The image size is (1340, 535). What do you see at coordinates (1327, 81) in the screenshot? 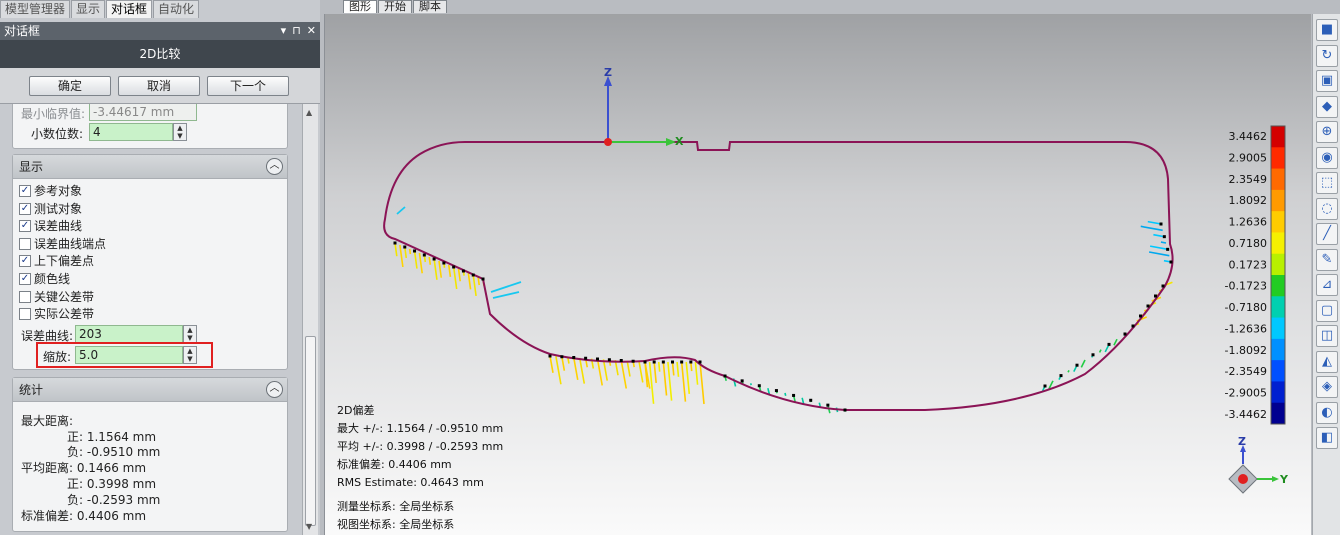
I see `front-view-icon: ▣` at bounding box center [1327, 81].